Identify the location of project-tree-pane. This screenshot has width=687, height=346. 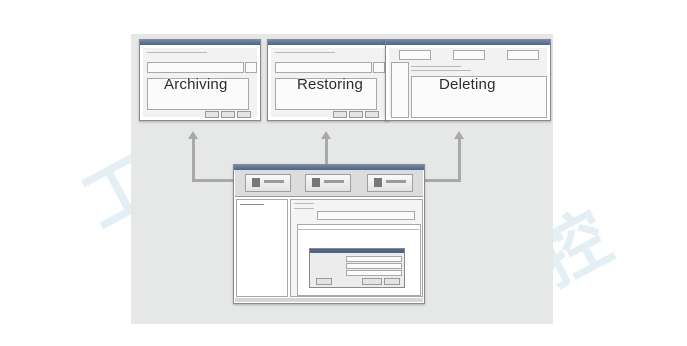
(262, 248).